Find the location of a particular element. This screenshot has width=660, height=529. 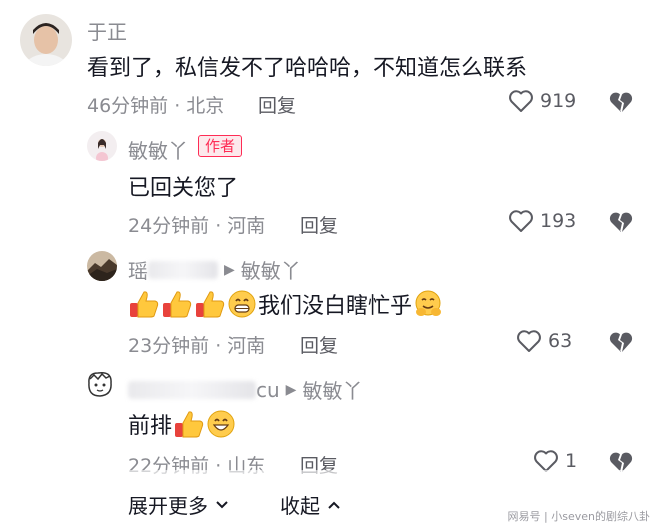

like-count: 1 is located at coordinates (571, 461).